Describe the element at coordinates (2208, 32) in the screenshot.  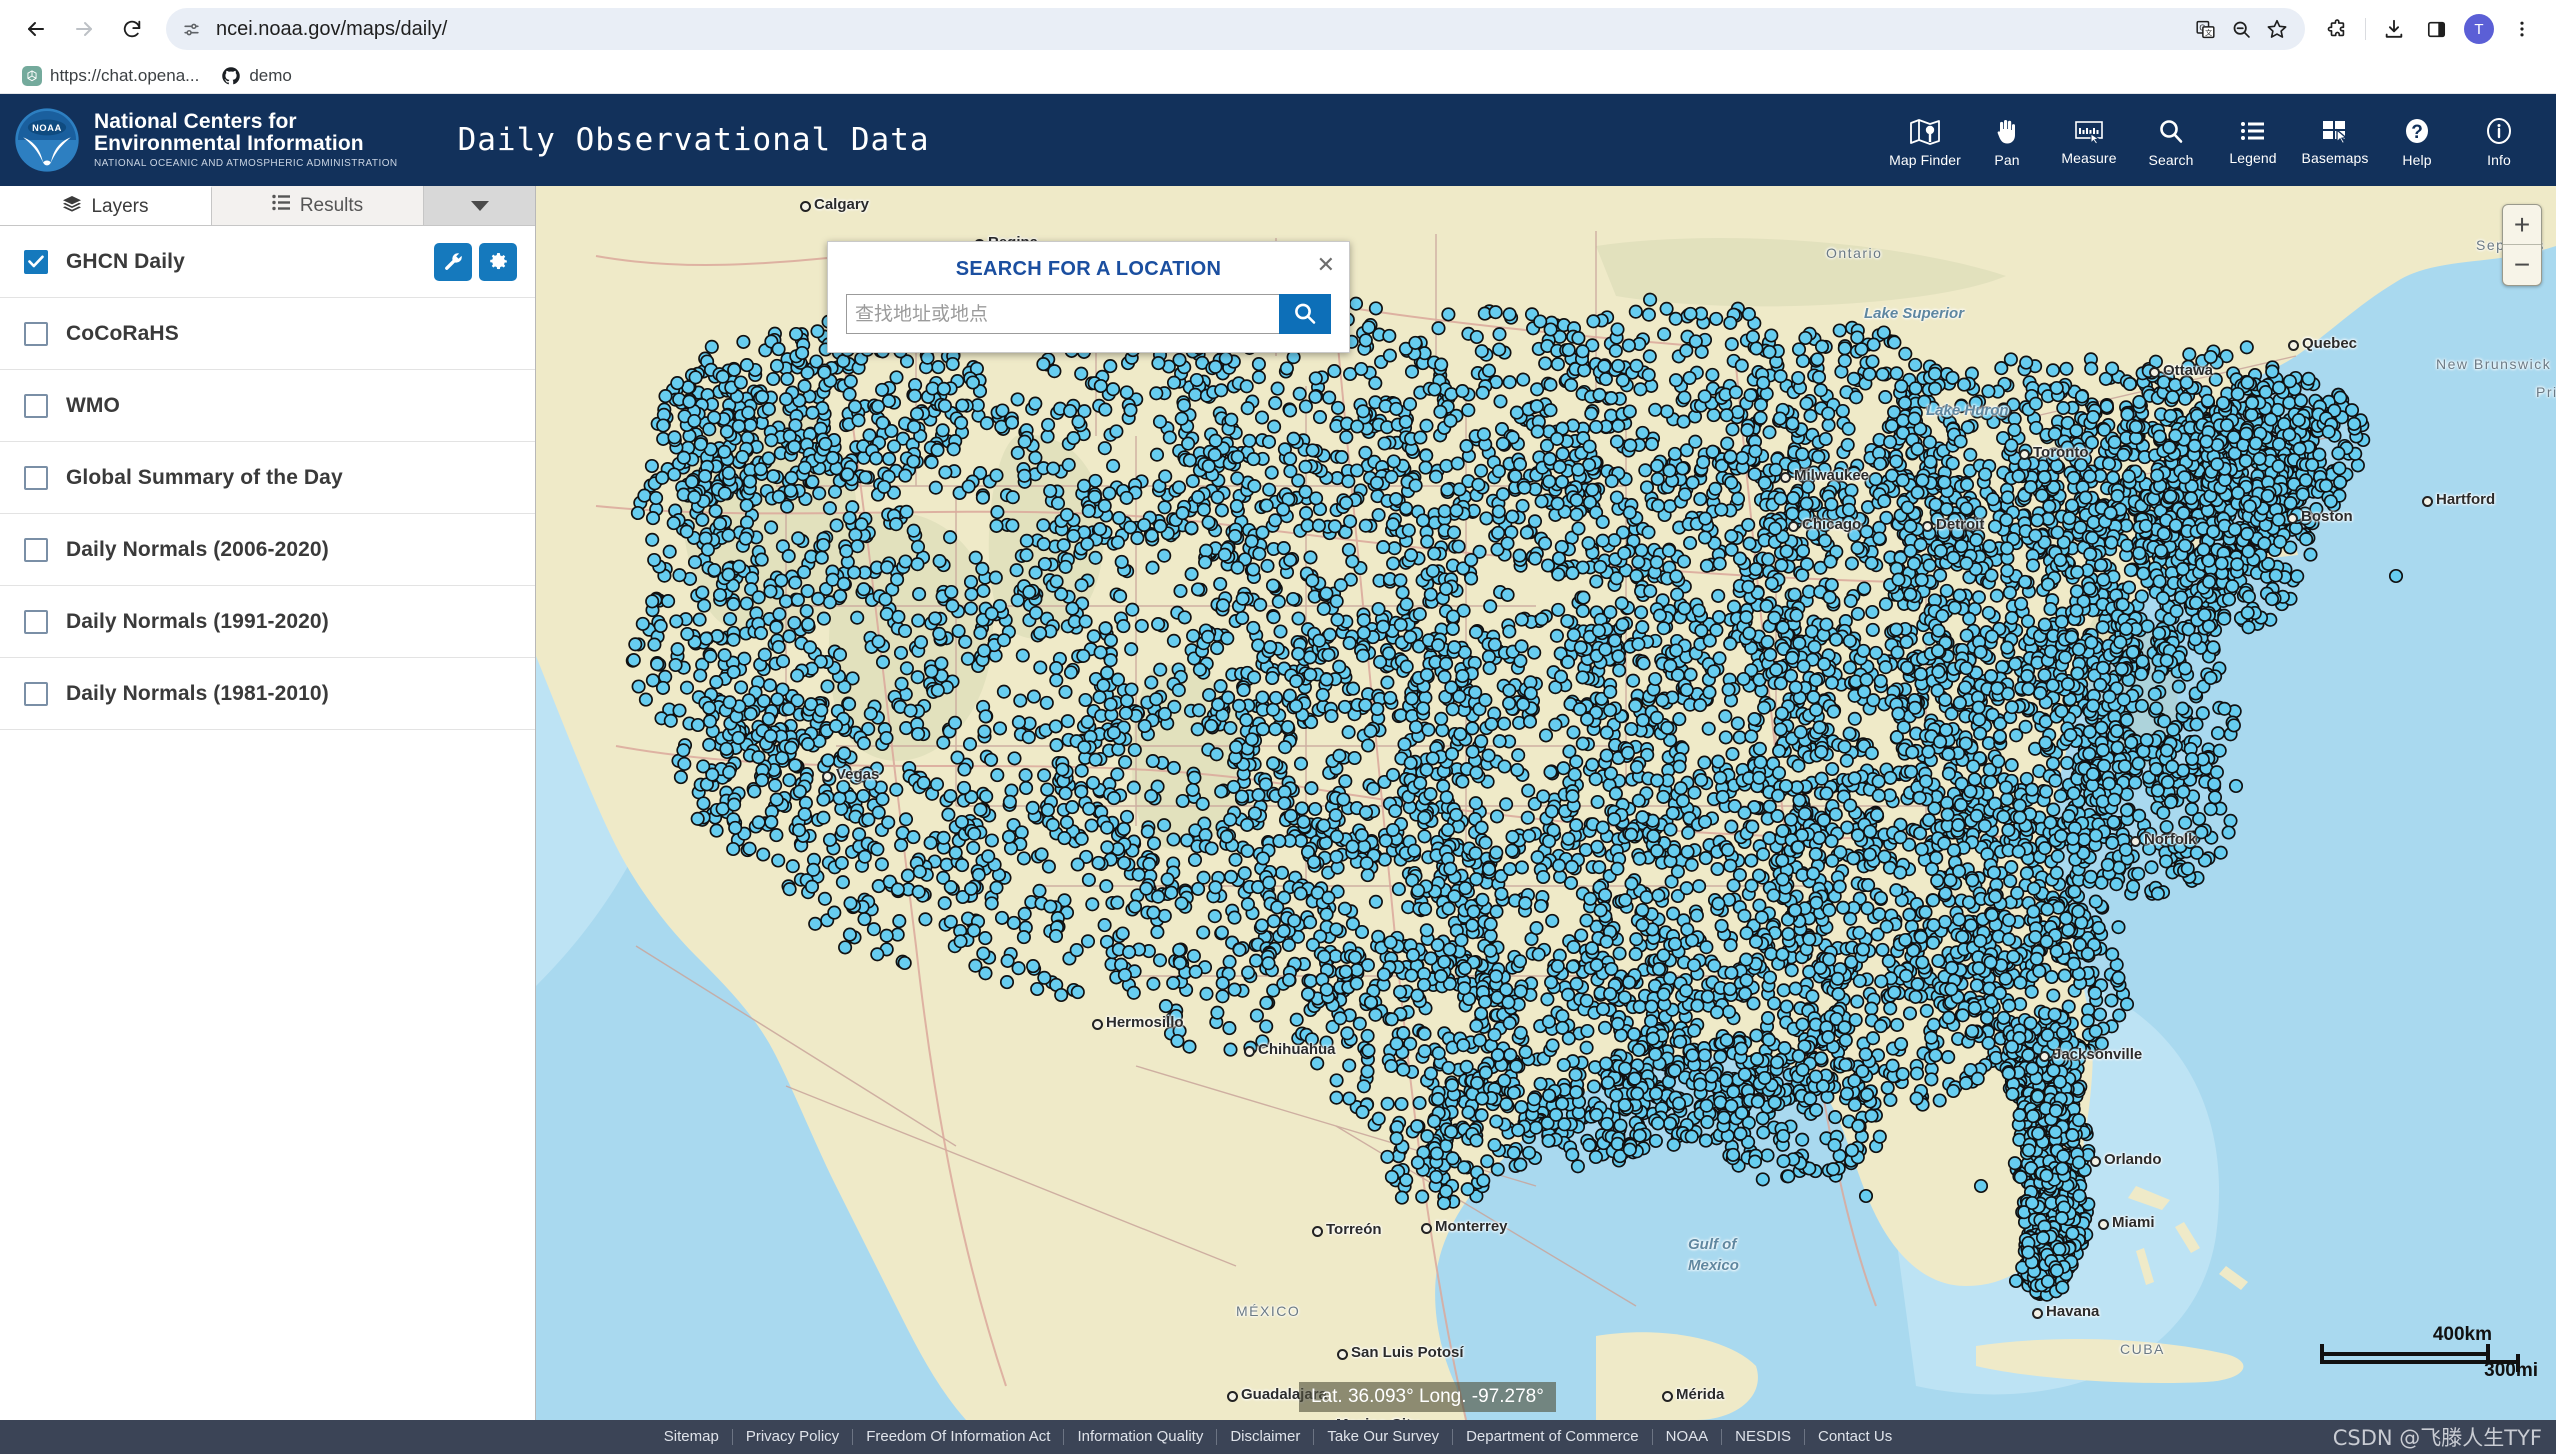
I see `svg-text: 文` at that location.